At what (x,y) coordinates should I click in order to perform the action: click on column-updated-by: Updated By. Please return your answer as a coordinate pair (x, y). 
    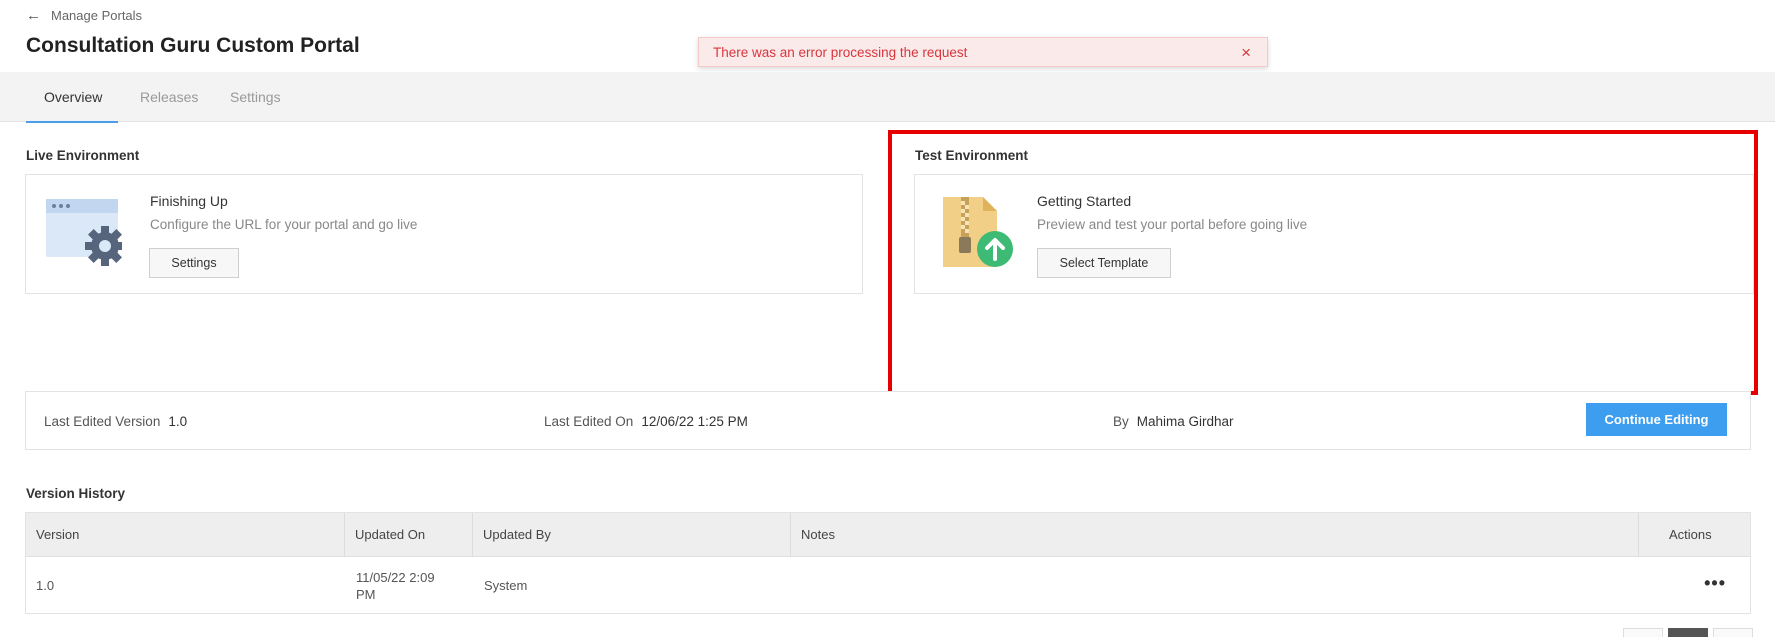
    Looking at the image, I should click on (631, 535).